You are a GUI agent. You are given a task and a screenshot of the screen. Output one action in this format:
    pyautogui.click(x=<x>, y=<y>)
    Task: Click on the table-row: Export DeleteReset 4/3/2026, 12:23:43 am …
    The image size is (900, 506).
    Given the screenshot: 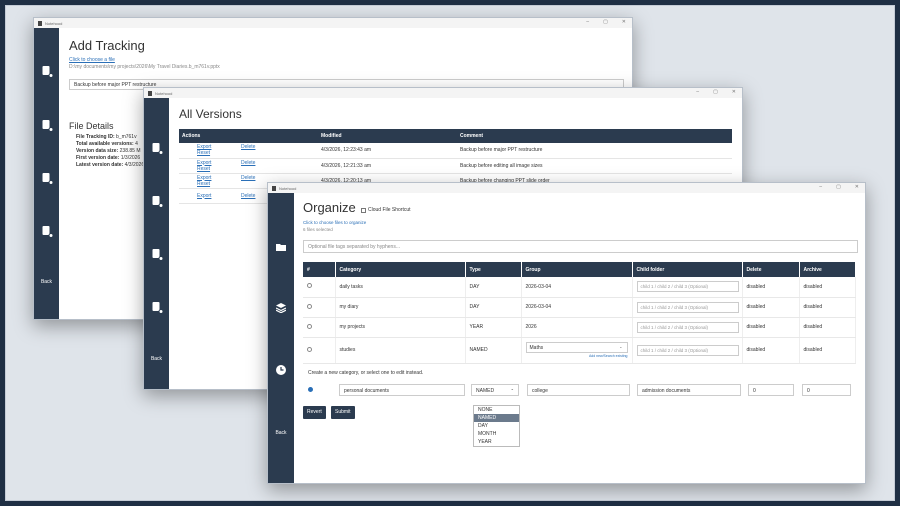 What is the action you would take?
    pyautogui.click(x=455, y=151)
    